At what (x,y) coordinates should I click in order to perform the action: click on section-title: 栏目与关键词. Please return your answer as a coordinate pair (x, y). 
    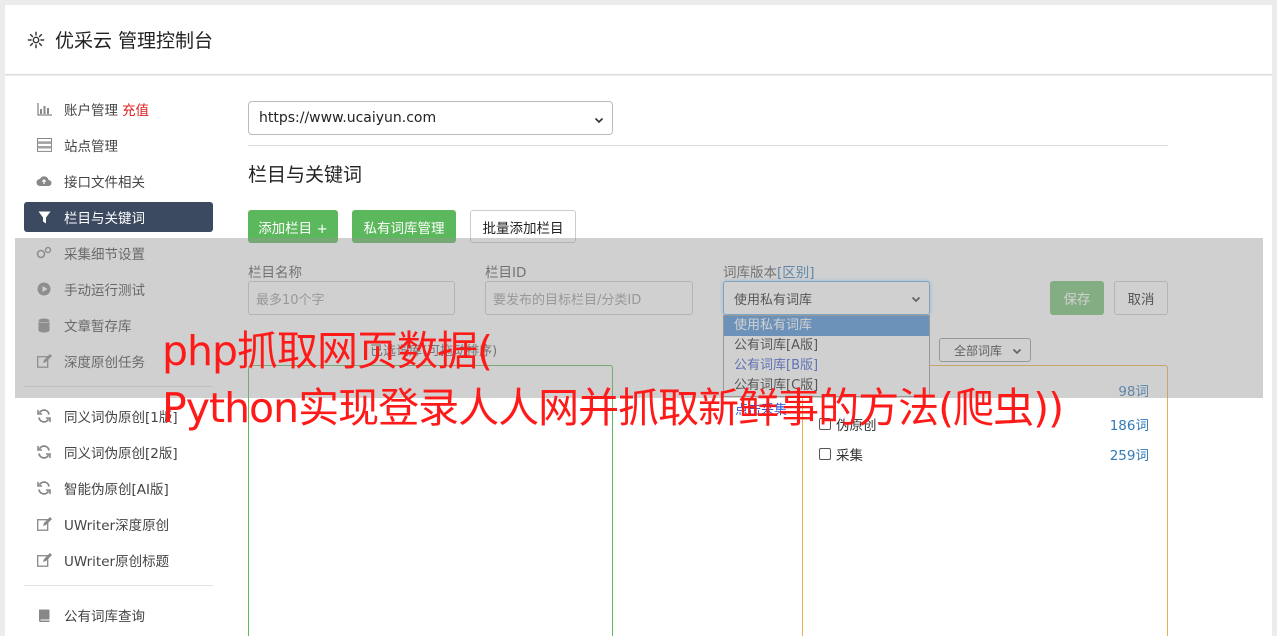
    Looking at the image, I should click on (305, 175).